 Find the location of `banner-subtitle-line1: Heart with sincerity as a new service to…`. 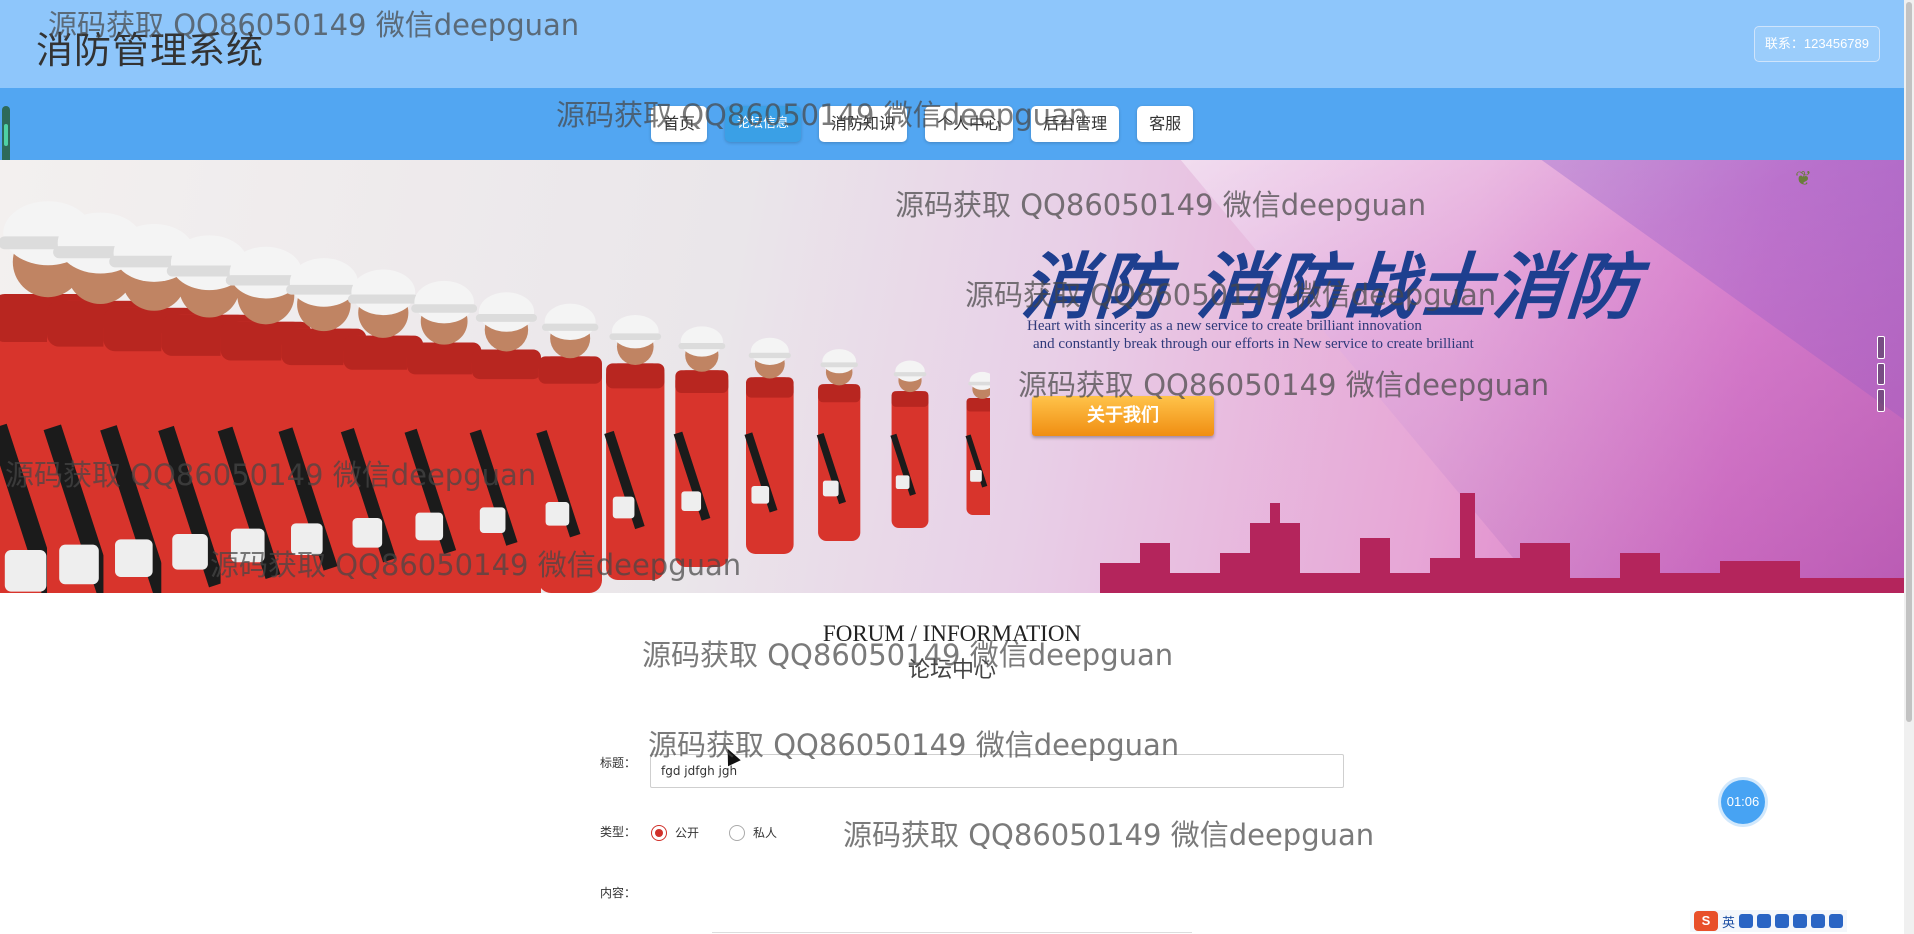

banner-subtitle-line1: Heart with sincerity as a new service to… is located at coordinates (1224, 326).